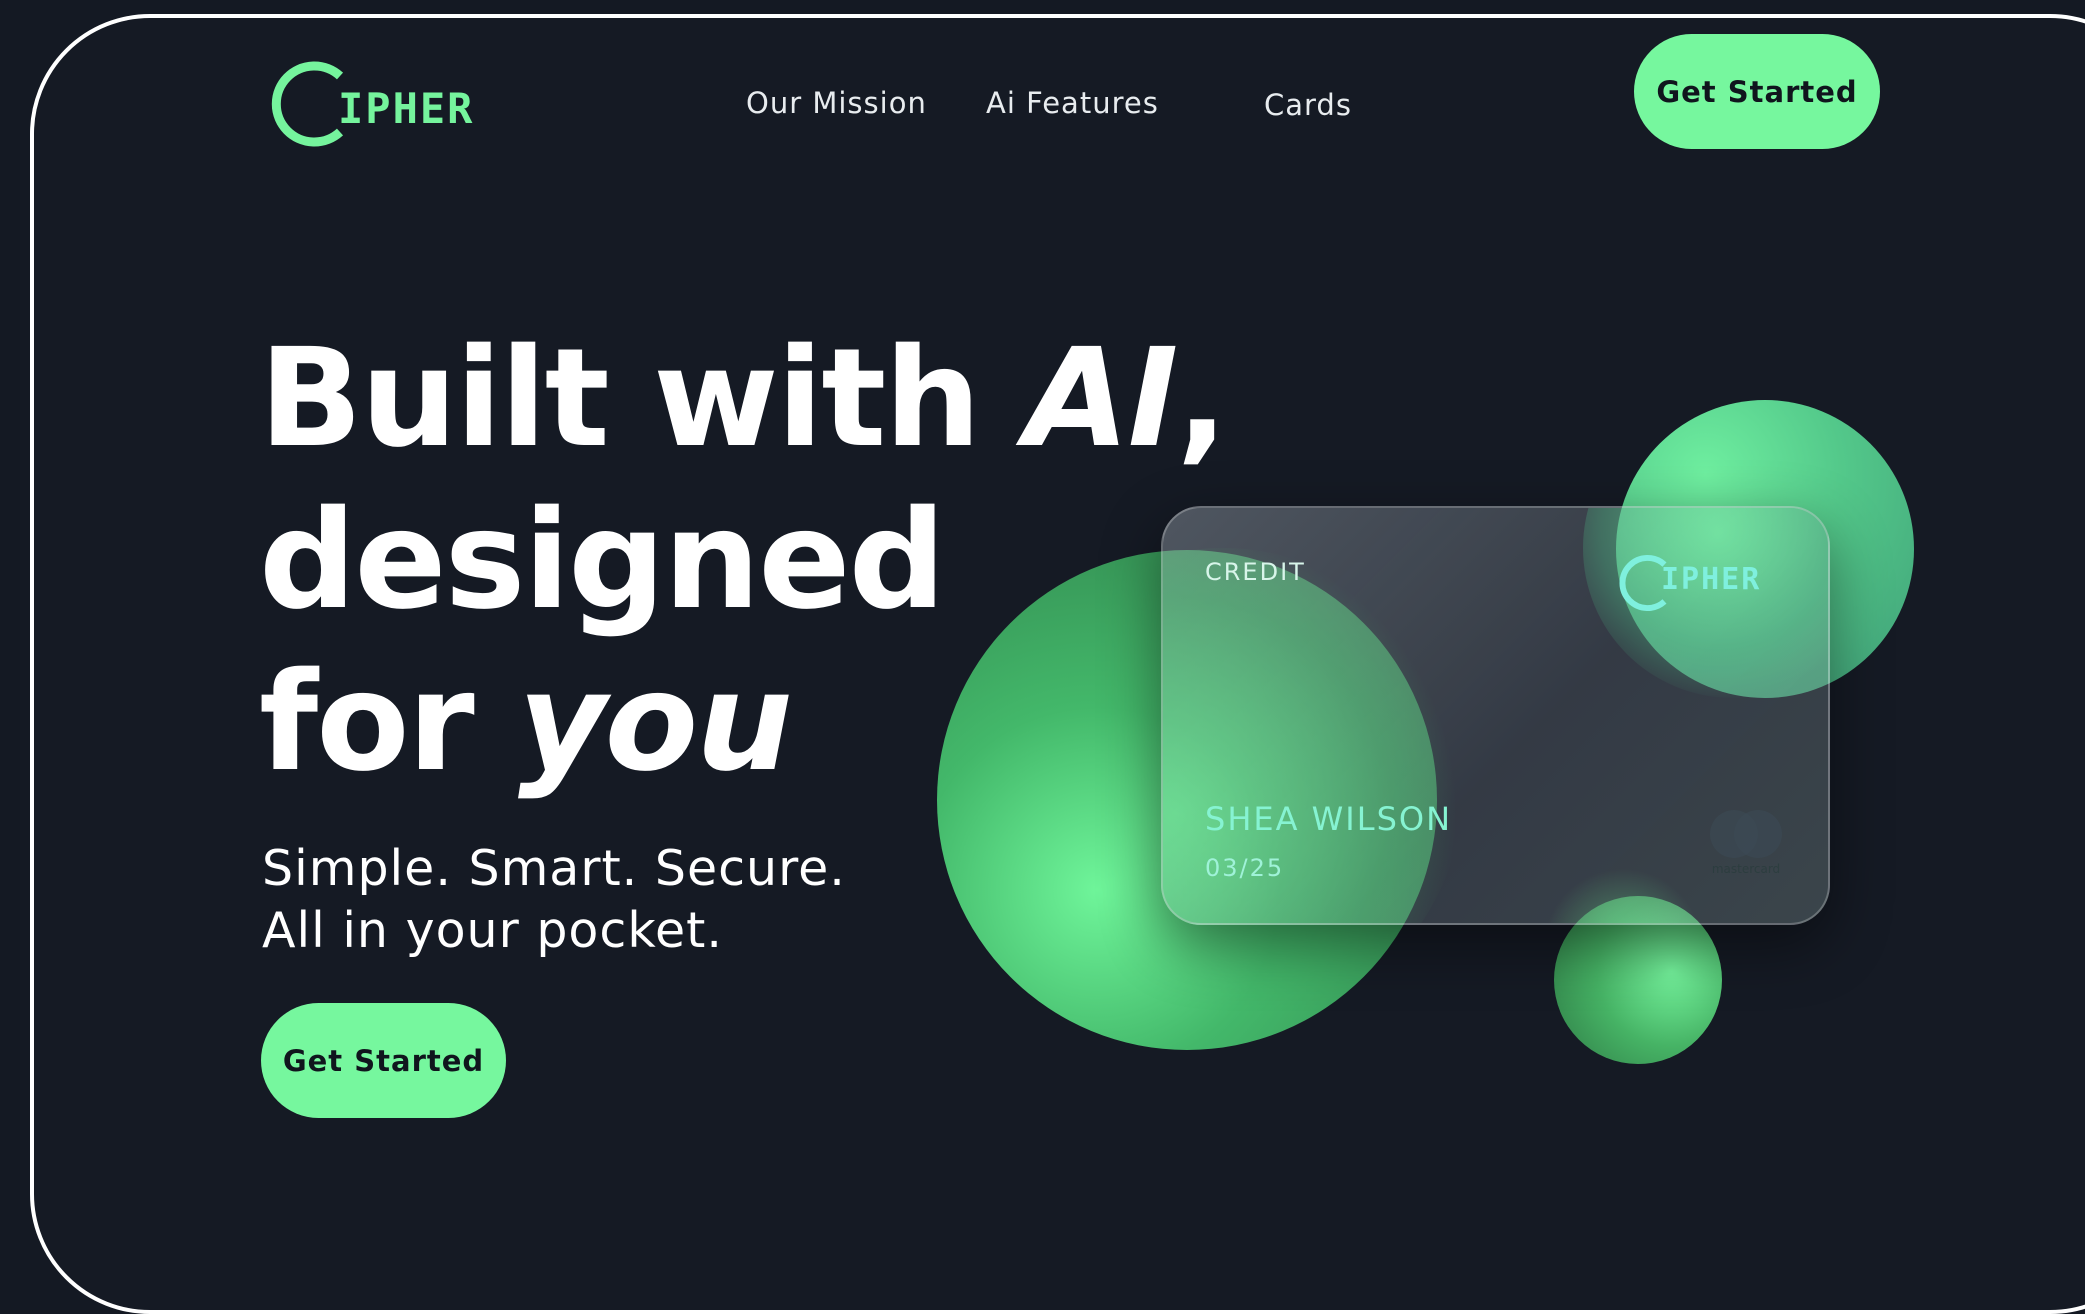 This screenshot has width=2085, height=1314. Describe the element at coordinates (1202, 399) in the screenshot. I see `headline-comma: ,` at that location.